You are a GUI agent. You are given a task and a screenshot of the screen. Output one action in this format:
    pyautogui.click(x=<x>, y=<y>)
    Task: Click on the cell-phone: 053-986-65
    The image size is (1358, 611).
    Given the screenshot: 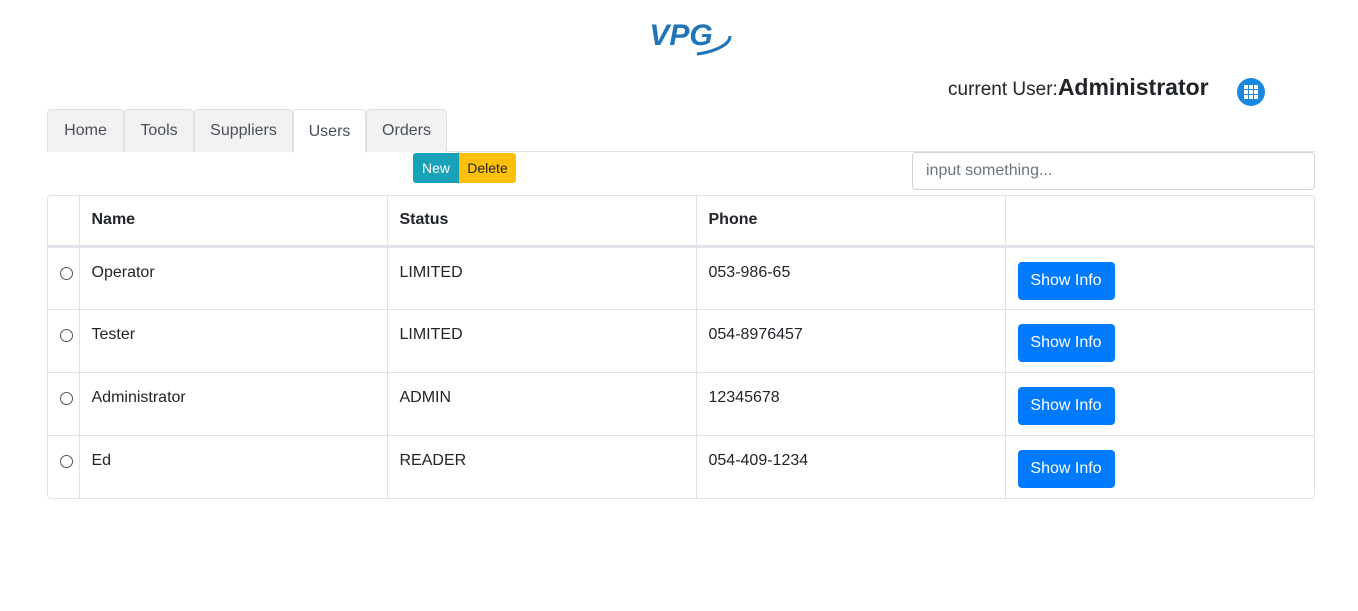 What is the action you would take?
    pyautogui.click(x=851, y=277)
    